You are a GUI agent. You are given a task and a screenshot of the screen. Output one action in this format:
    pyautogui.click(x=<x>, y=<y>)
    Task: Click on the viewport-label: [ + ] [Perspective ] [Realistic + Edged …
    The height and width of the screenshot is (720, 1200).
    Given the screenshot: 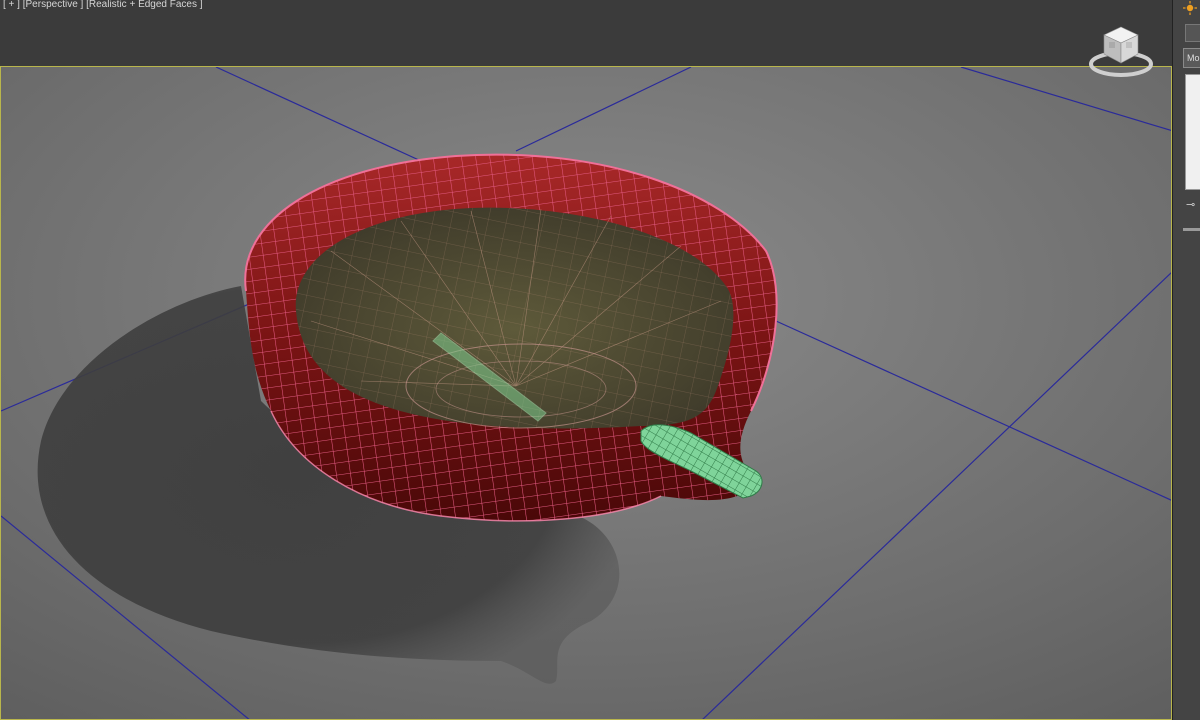 What is the action you would take?
    pyautogui.click(x=103, y=5)
    